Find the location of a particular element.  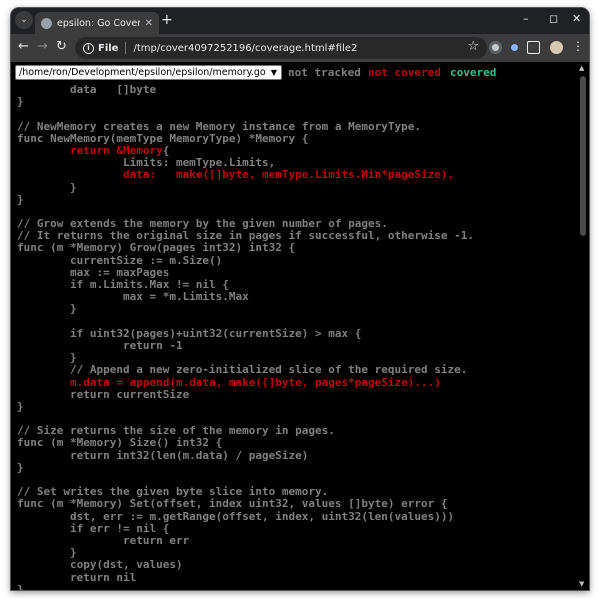

tab-bar: ⌄ epsilon: Go Coverage Re ✕ + – ◻ ✕ is located at coordinates (300, 21).